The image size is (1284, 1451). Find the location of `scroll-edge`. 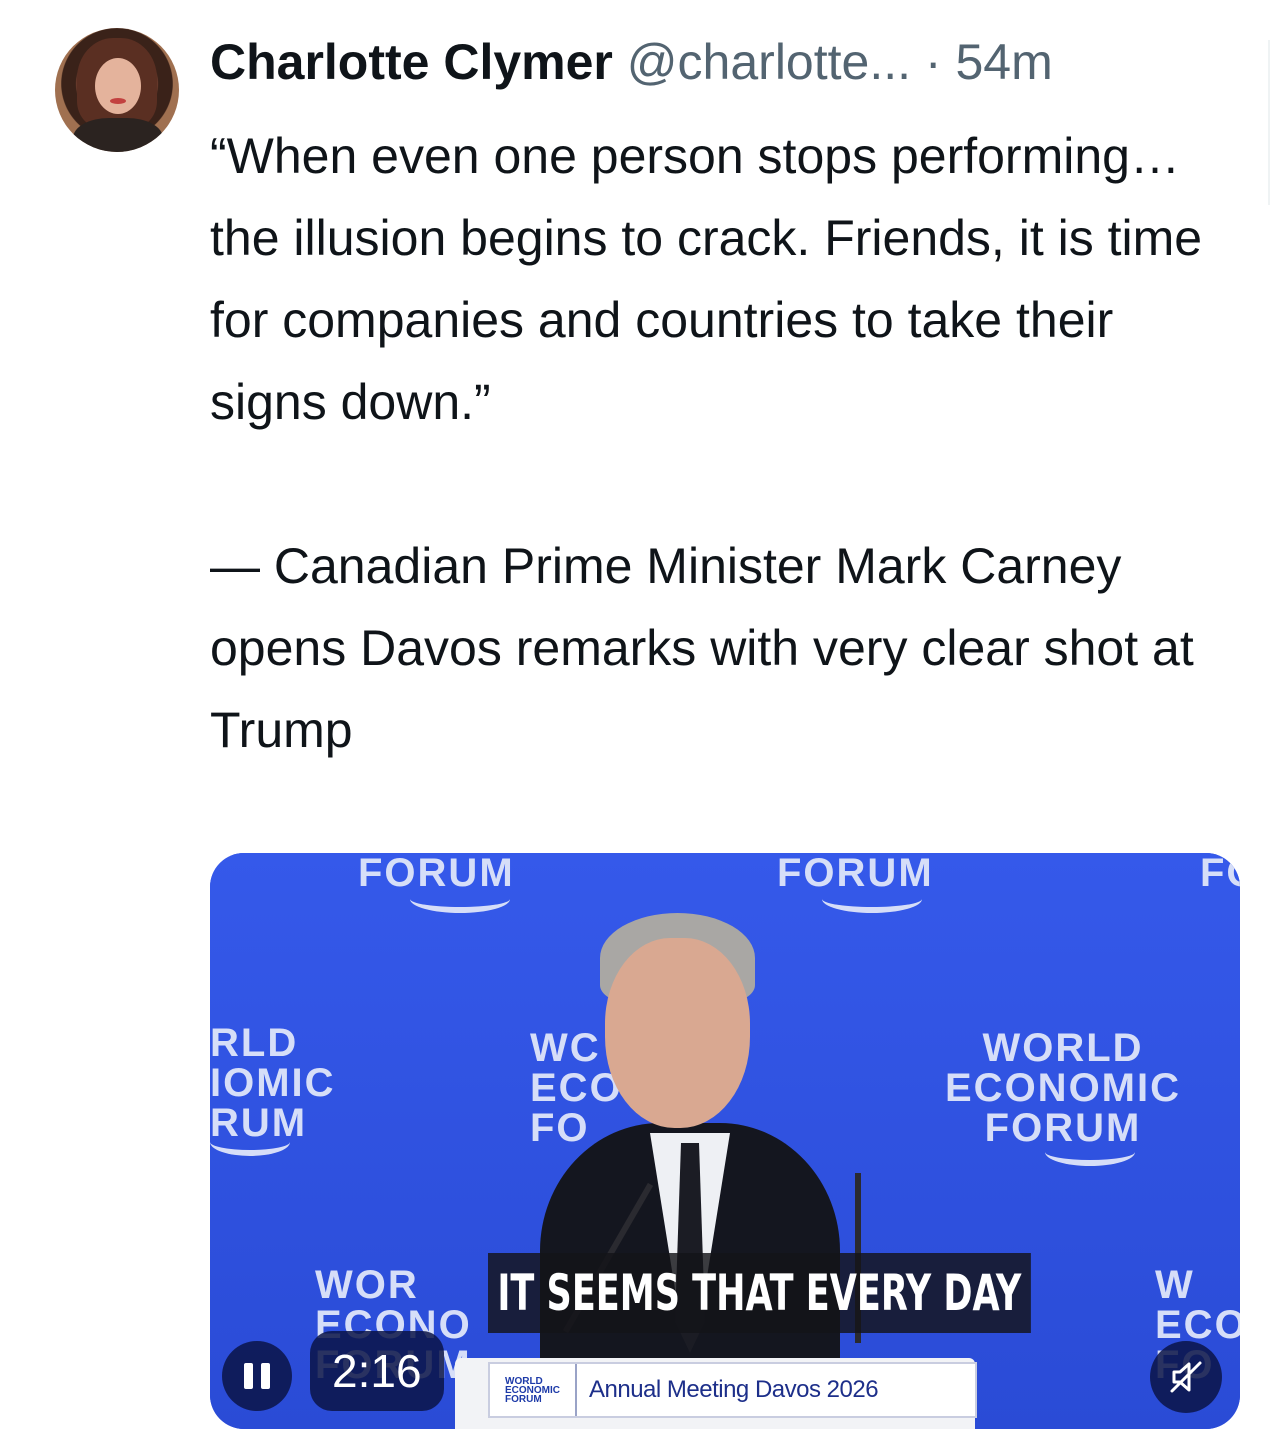

scroll-edge is located at coordinates (1276, 122).